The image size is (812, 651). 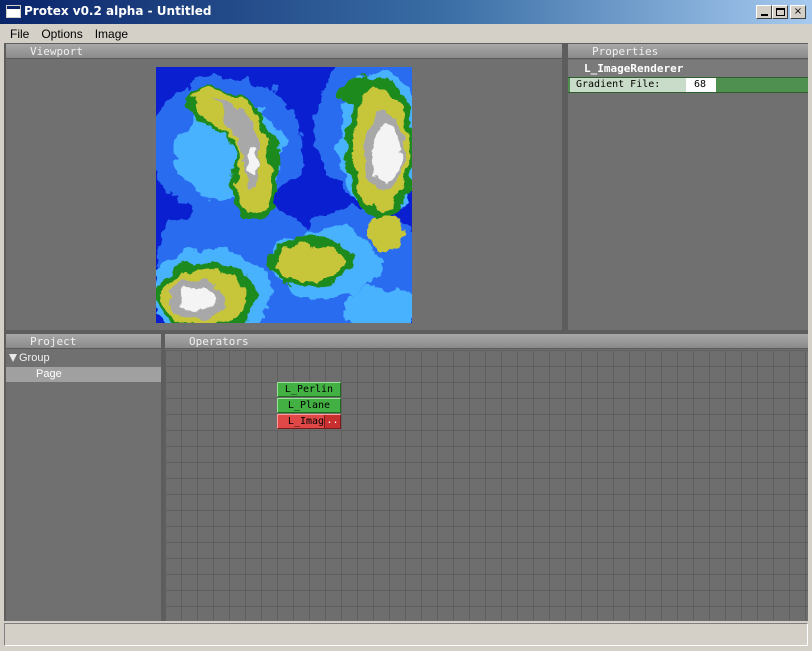 What do you see at coordinates (764, 12) in the screenshot?
I see `minimize-button` at bounding box center [764, 12].